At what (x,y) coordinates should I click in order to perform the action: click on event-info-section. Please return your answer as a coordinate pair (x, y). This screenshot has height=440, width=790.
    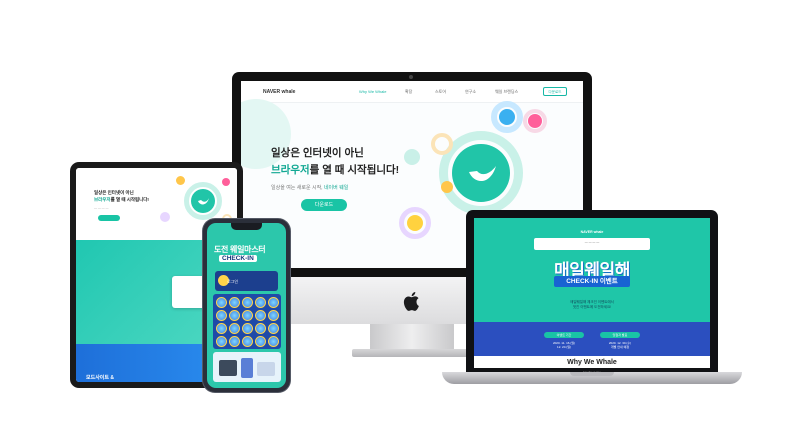
    Looking at the image, I should click on (592, 339).